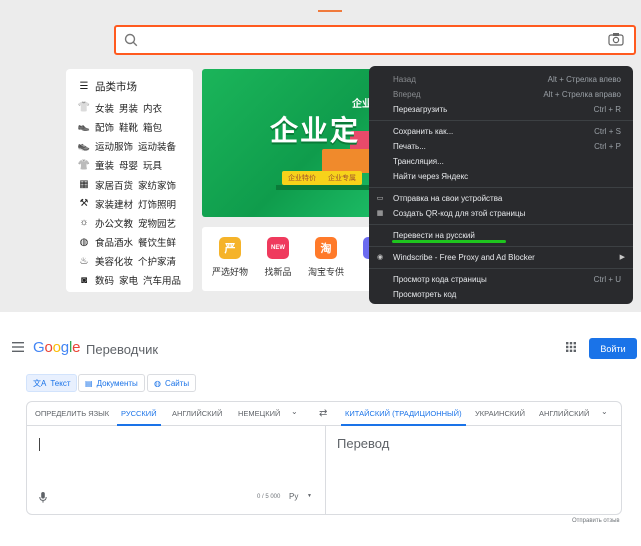 This screenshot has width=641, height=546. What do you see at coordinates (135, 222) in the screenshot?
I see `category-row: ☼ 办公文教 宠物园艺` at bounding box center [135, 222].